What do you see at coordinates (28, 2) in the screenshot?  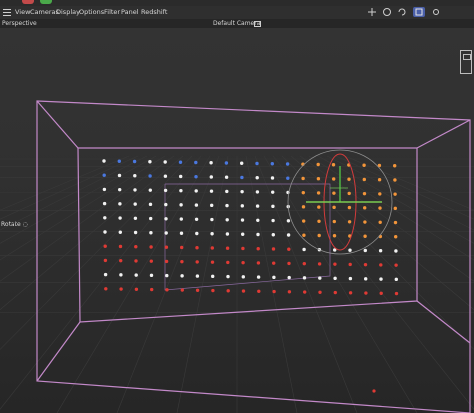 I see `red-tab-indicator` at bounding box center [28, 2].